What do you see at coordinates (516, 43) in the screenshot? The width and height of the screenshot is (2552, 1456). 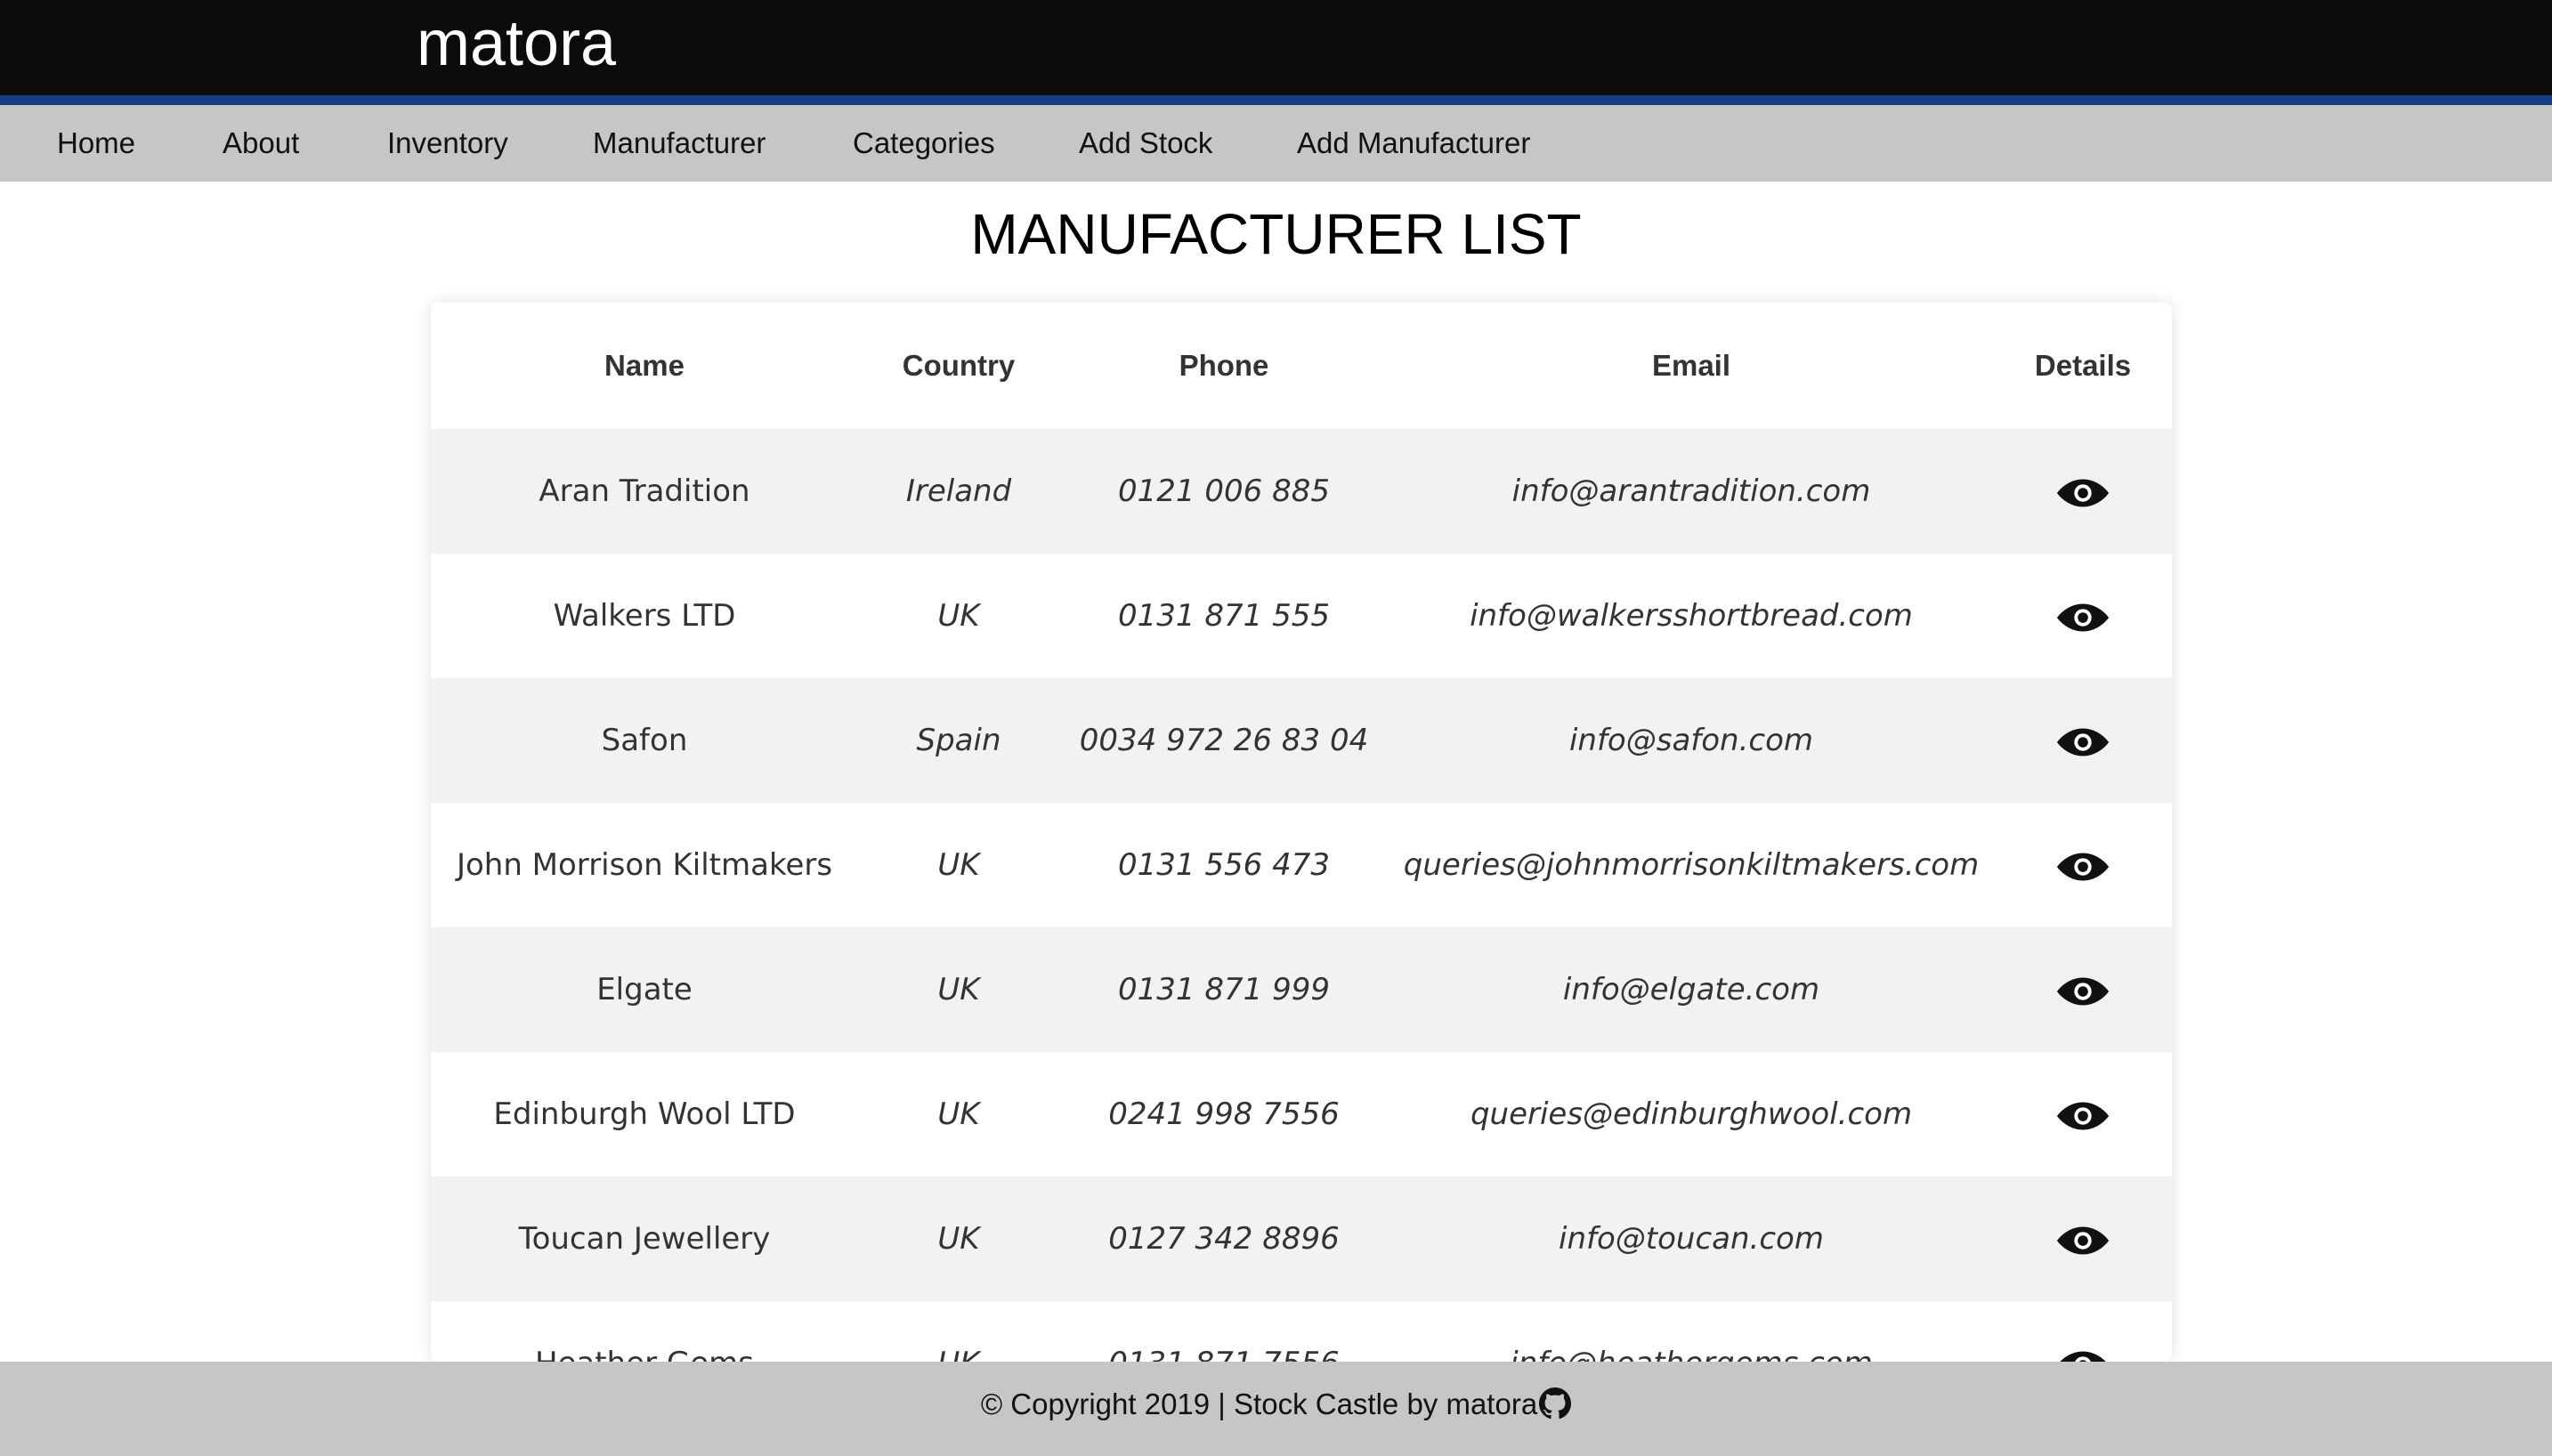 I see `brand-logo: matora` at bounding box center [516, 43].